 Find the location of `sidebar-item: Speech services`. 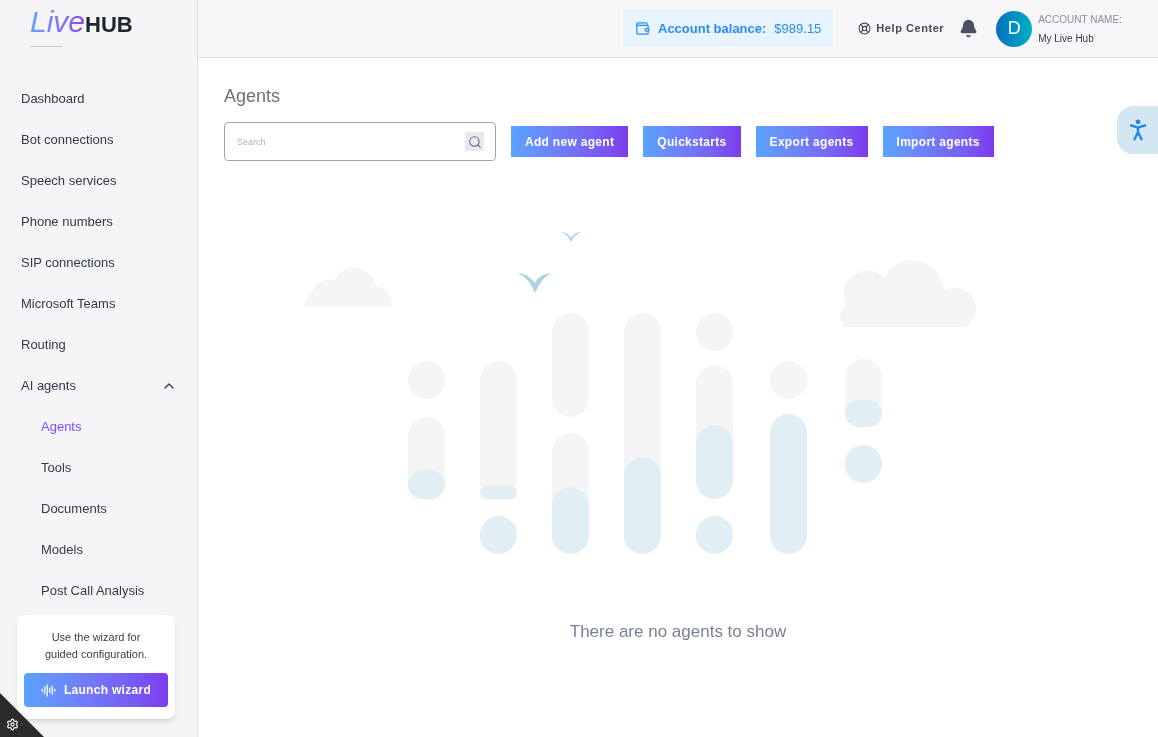

sidebar-item: Speech services is located at coordinates (98, 180).